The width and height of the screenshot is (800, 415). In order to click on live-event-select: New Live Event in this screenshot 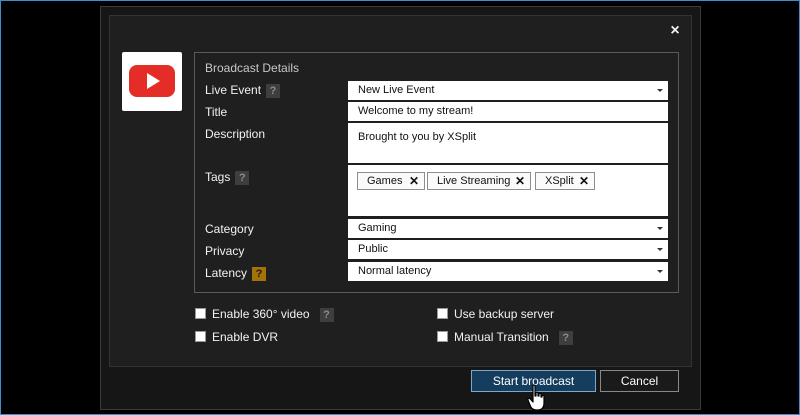, I will do `click(508, 90)`.